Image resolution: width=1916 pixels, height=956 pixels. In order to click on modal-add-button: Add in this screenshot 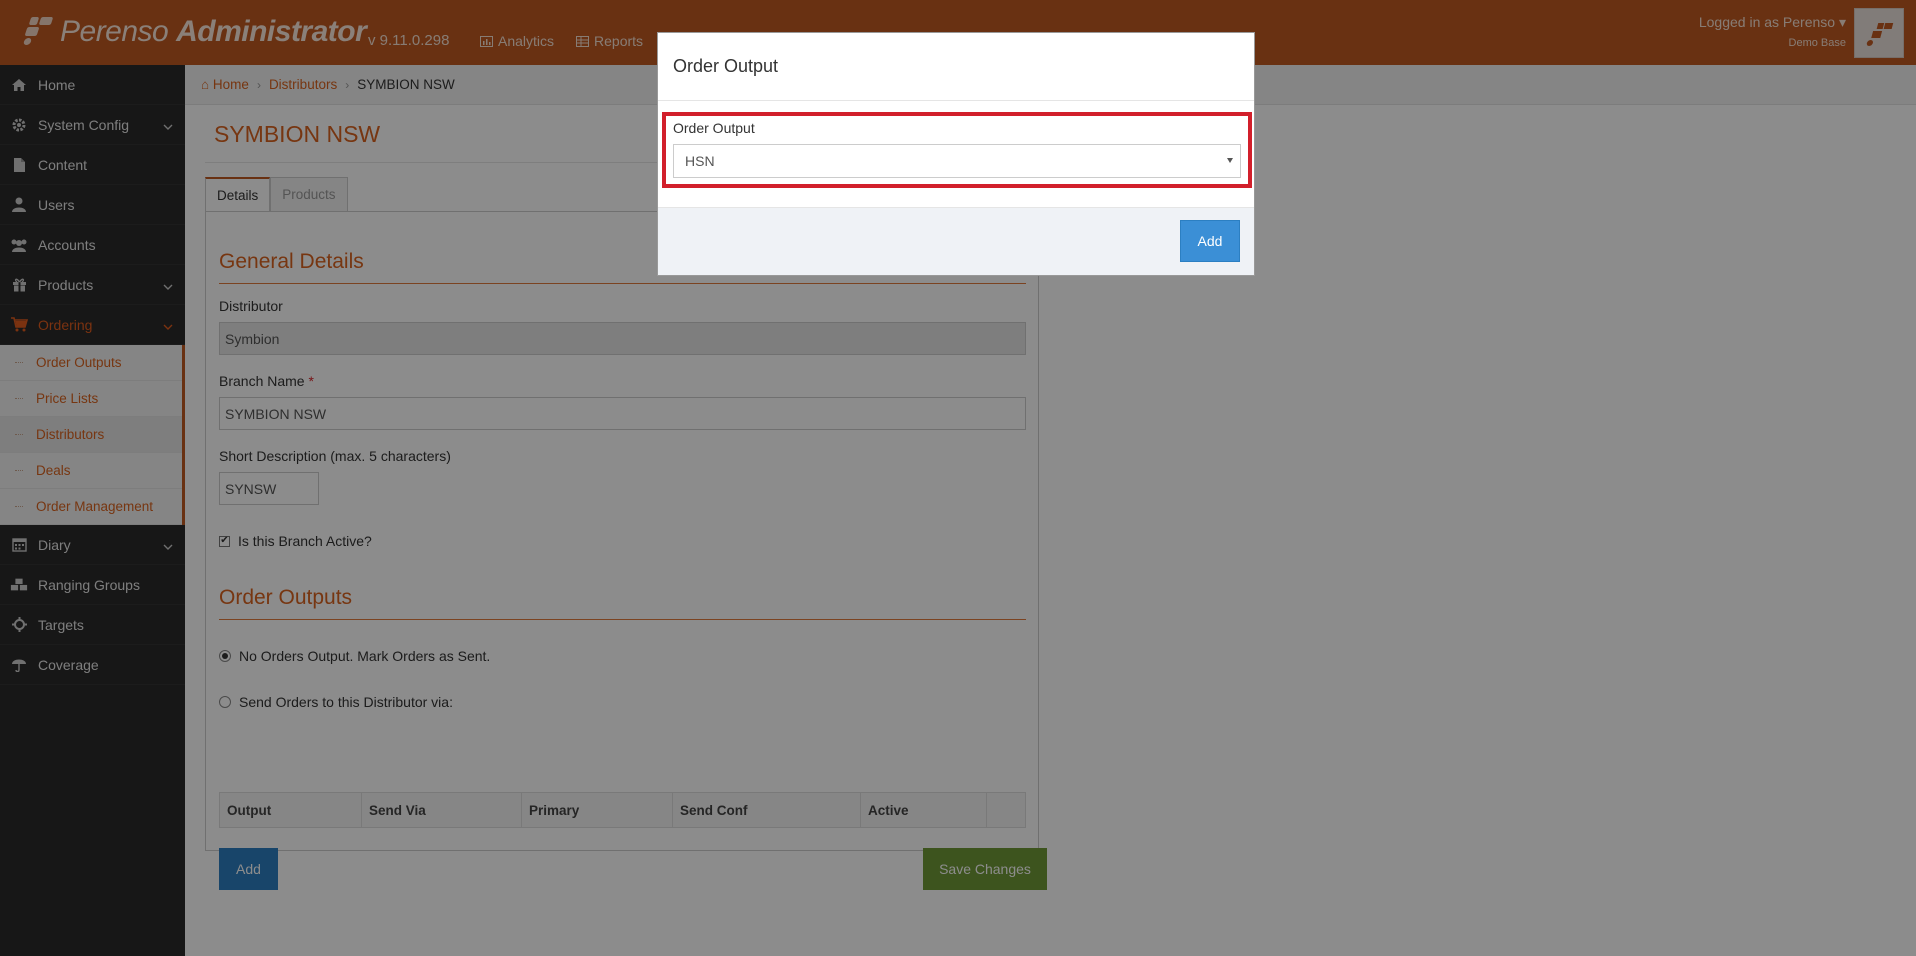, I will do `click(1210, 241)`.